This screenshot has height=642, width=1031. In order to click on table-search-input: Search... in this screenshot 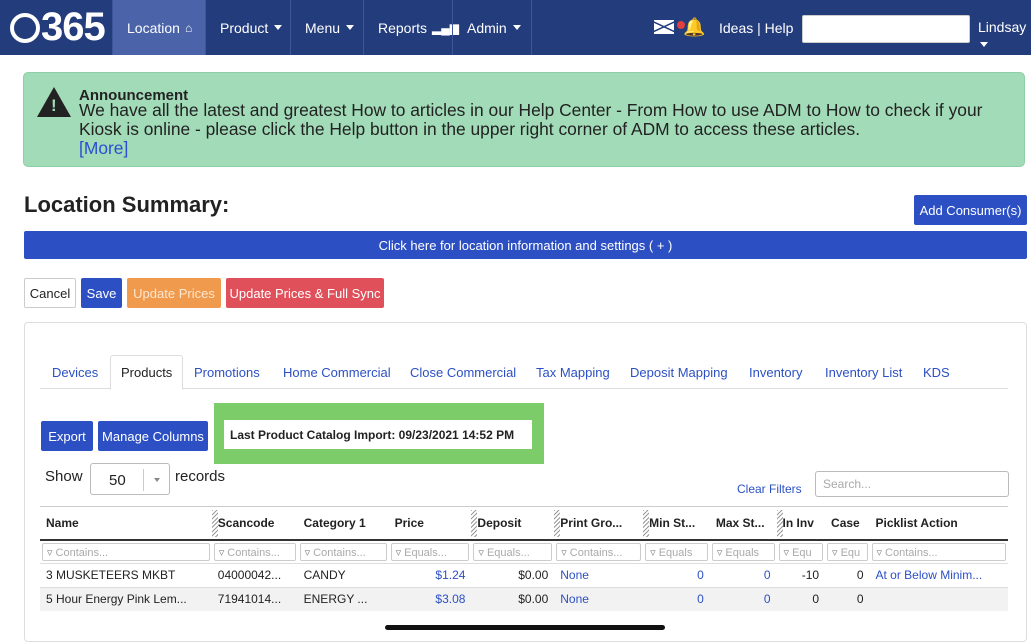, I will do `click(912, 484)`.